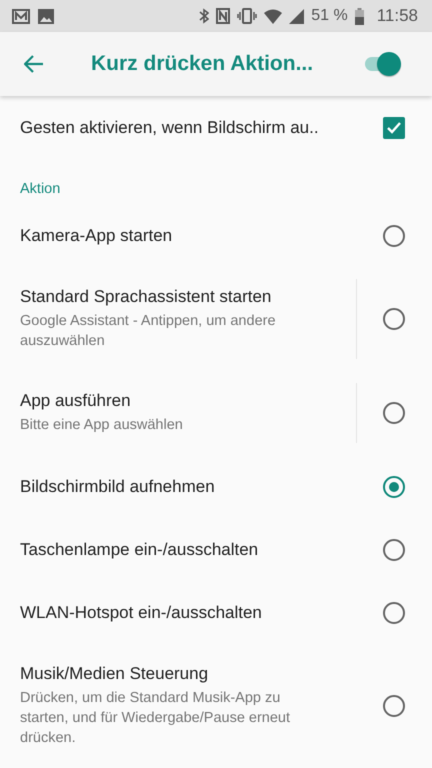 Image resolution: width=432 pixels, height=768 pixels. I want to click on option-subtitle: Bitte eine App auswählen, so click(102, 425).